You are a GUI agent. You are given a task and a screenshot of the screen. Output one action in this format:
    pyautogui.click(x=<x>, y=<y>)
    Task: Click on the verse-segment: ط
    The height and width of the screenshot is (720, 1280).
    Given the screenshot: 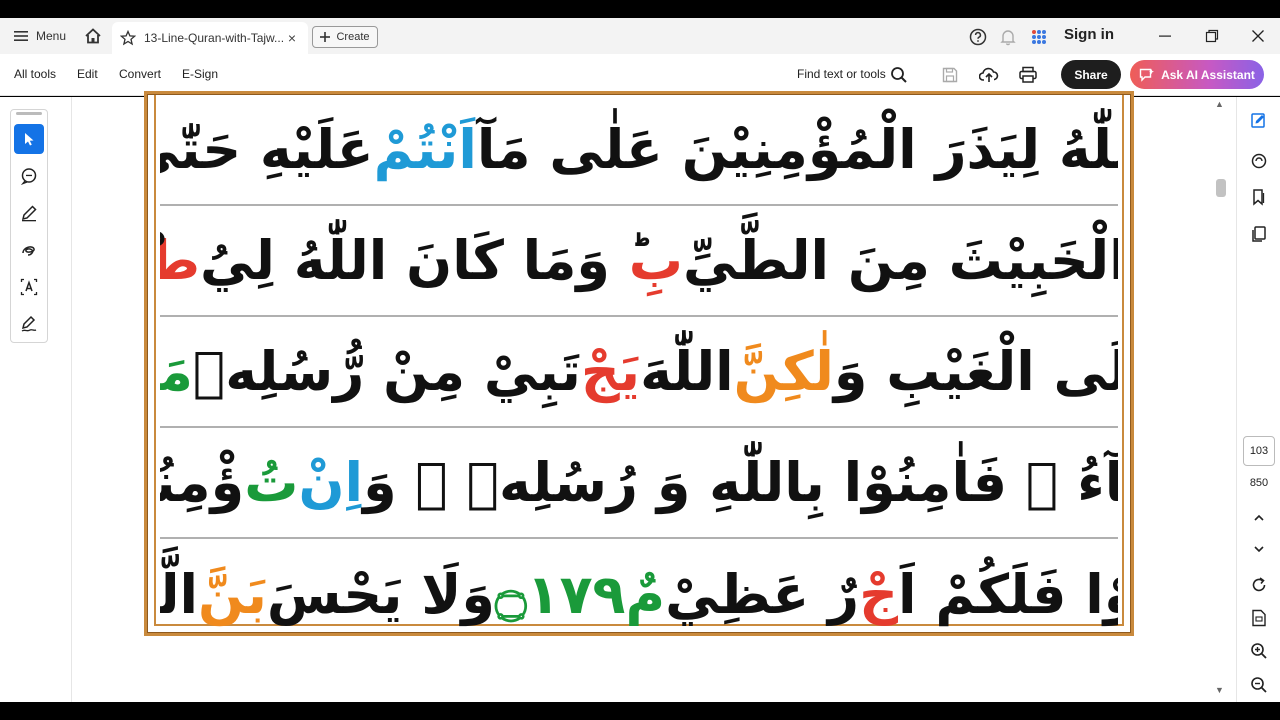 What is the action you would take?
    pyautogui.click(x=180, y=260)
    